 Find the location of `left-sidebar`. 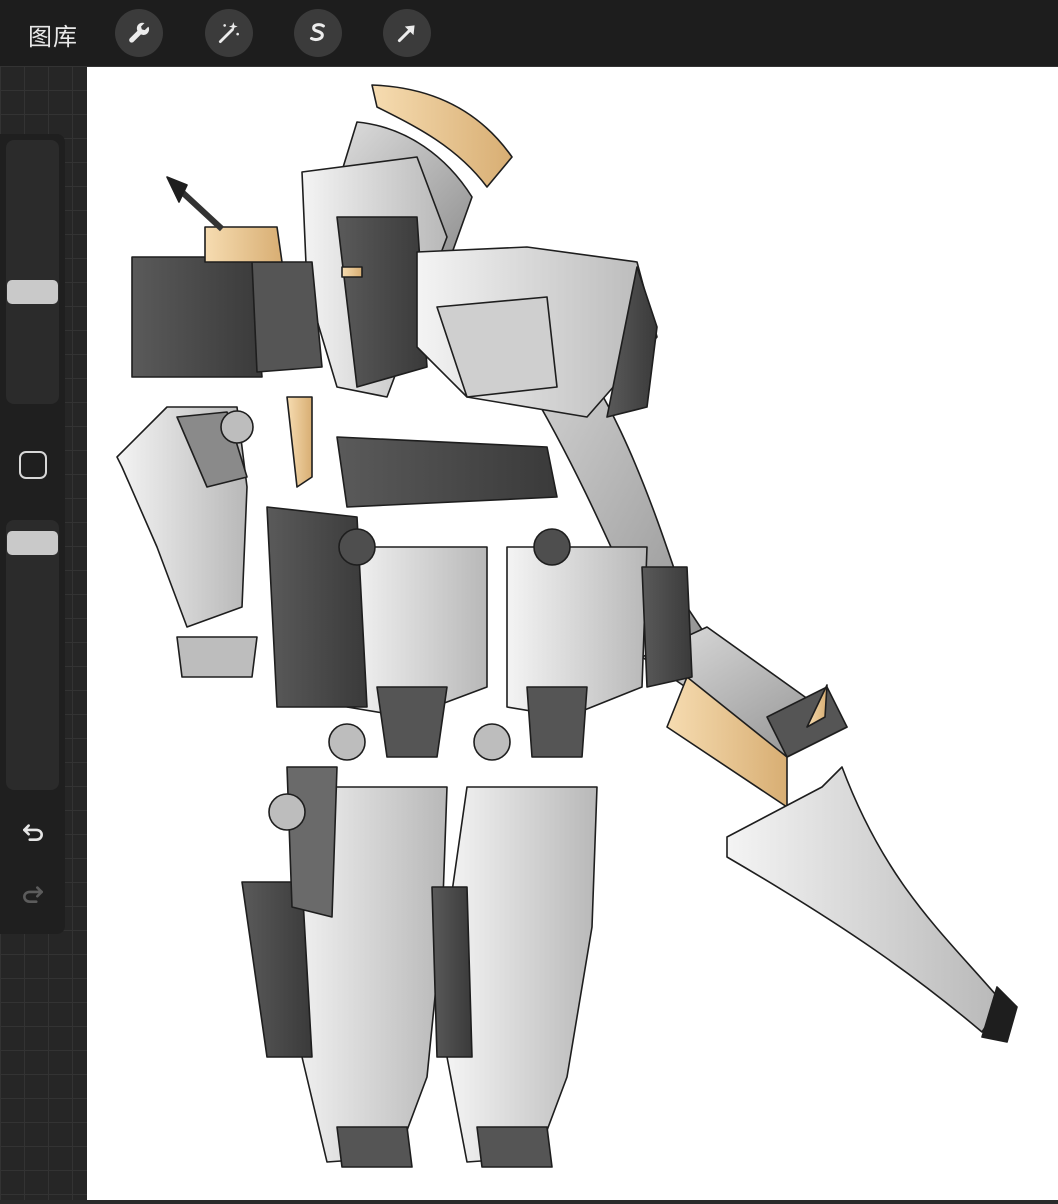

left-sidebar is located at coordinates (32, 534).